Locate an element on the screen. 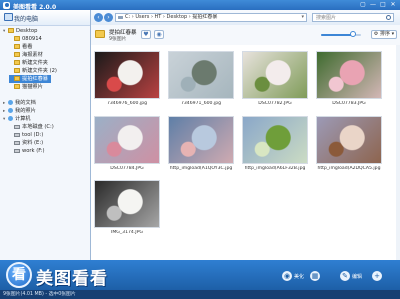 The image size is (400, 299). tree-item: ▸ 我的文档 is located at coordinates (19, 103).